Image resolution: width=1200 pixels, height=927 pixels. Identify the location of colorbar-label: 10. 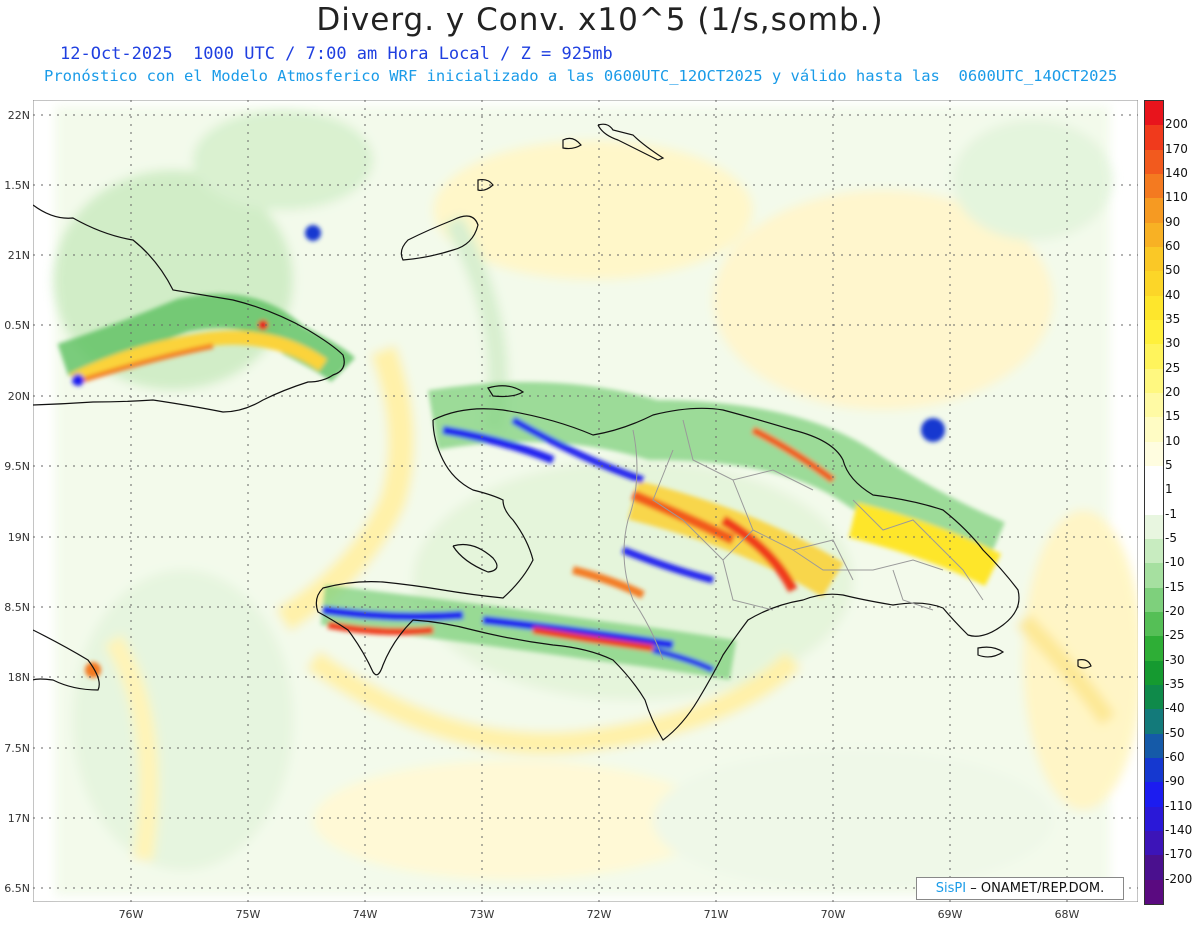
(1173, 440).